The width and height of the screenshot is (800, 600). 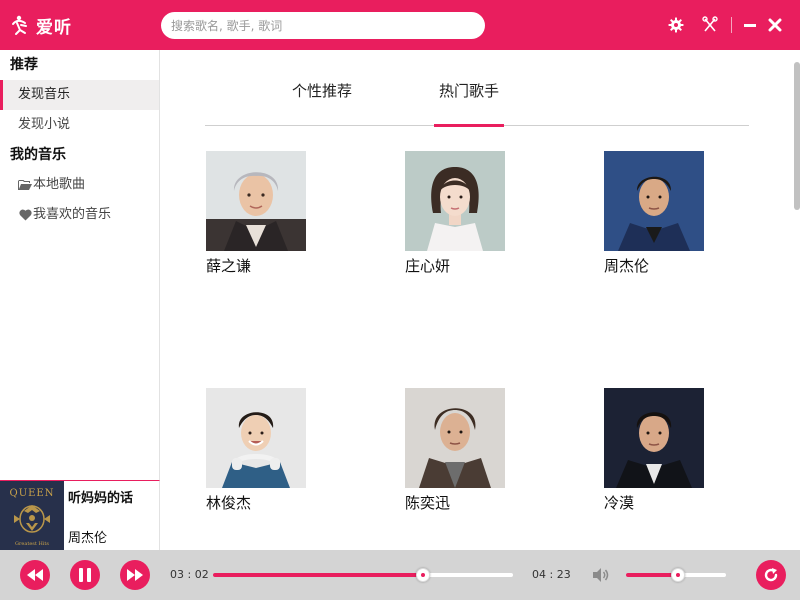 I want to click on pause-icon, so click(x=85, y=575).